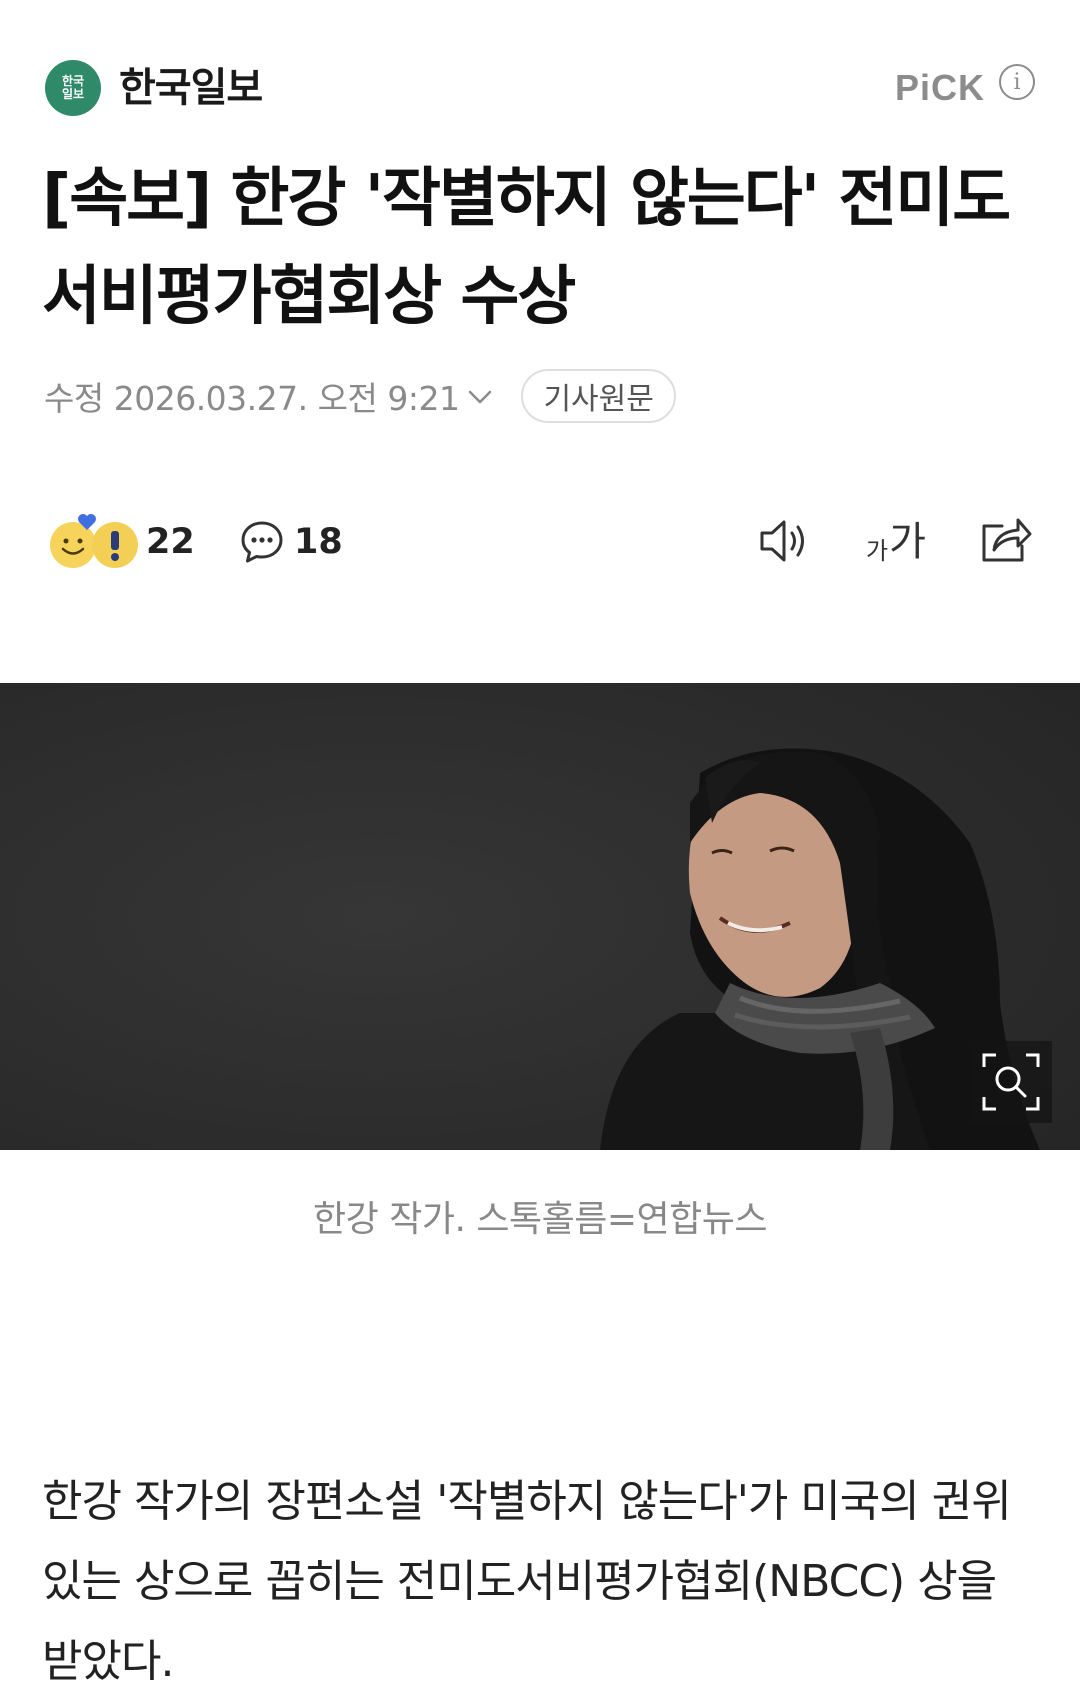 This screenshot has height=1702, width=1080. Describe the element at coordinates (170, 542) in the screenshot. I see `reaction-count: 22` at that location.